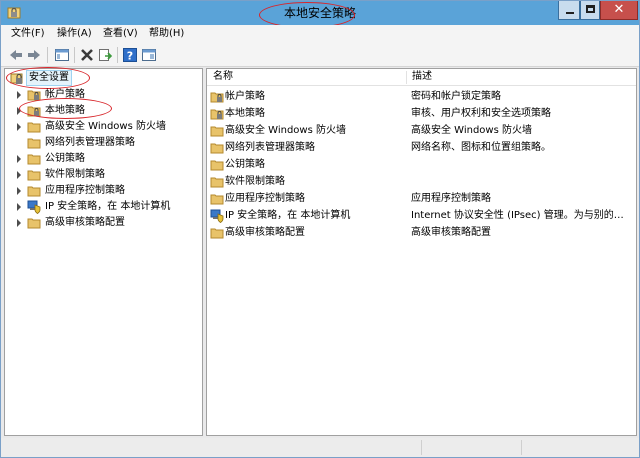 This screenshot has height=458, width=640. I want to click on column-divider, so click(406, 77).